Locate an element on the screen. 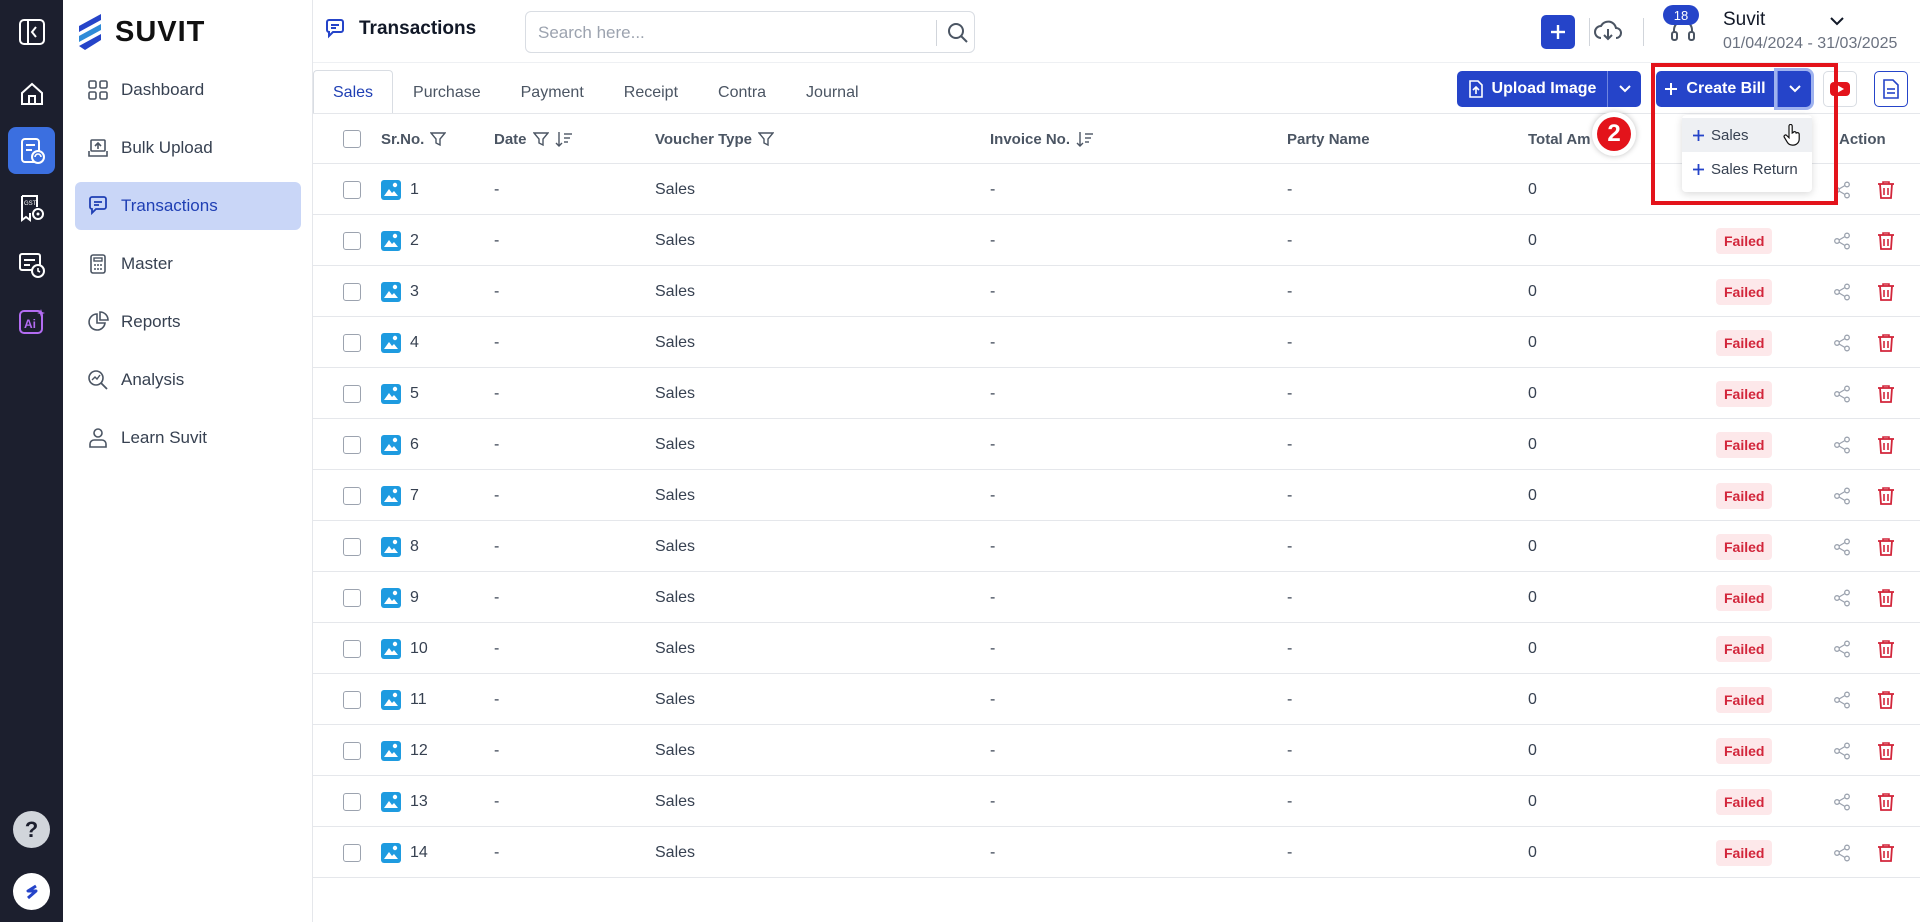 Image resolution: width=1920 pixels, height=922 pixels. quick-add-button is located at coordinates (1558, 32).